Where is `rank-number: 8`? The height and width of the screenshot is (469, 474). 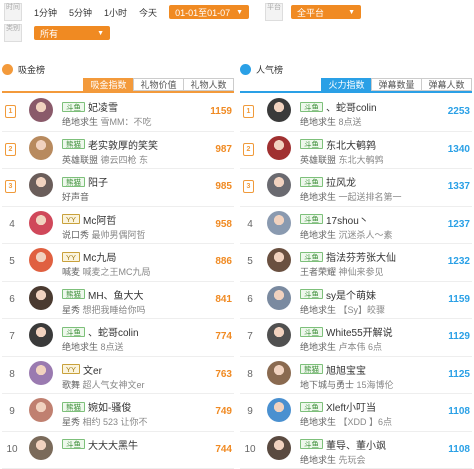 rank-number: 8 is located at coordinates (12, 374).